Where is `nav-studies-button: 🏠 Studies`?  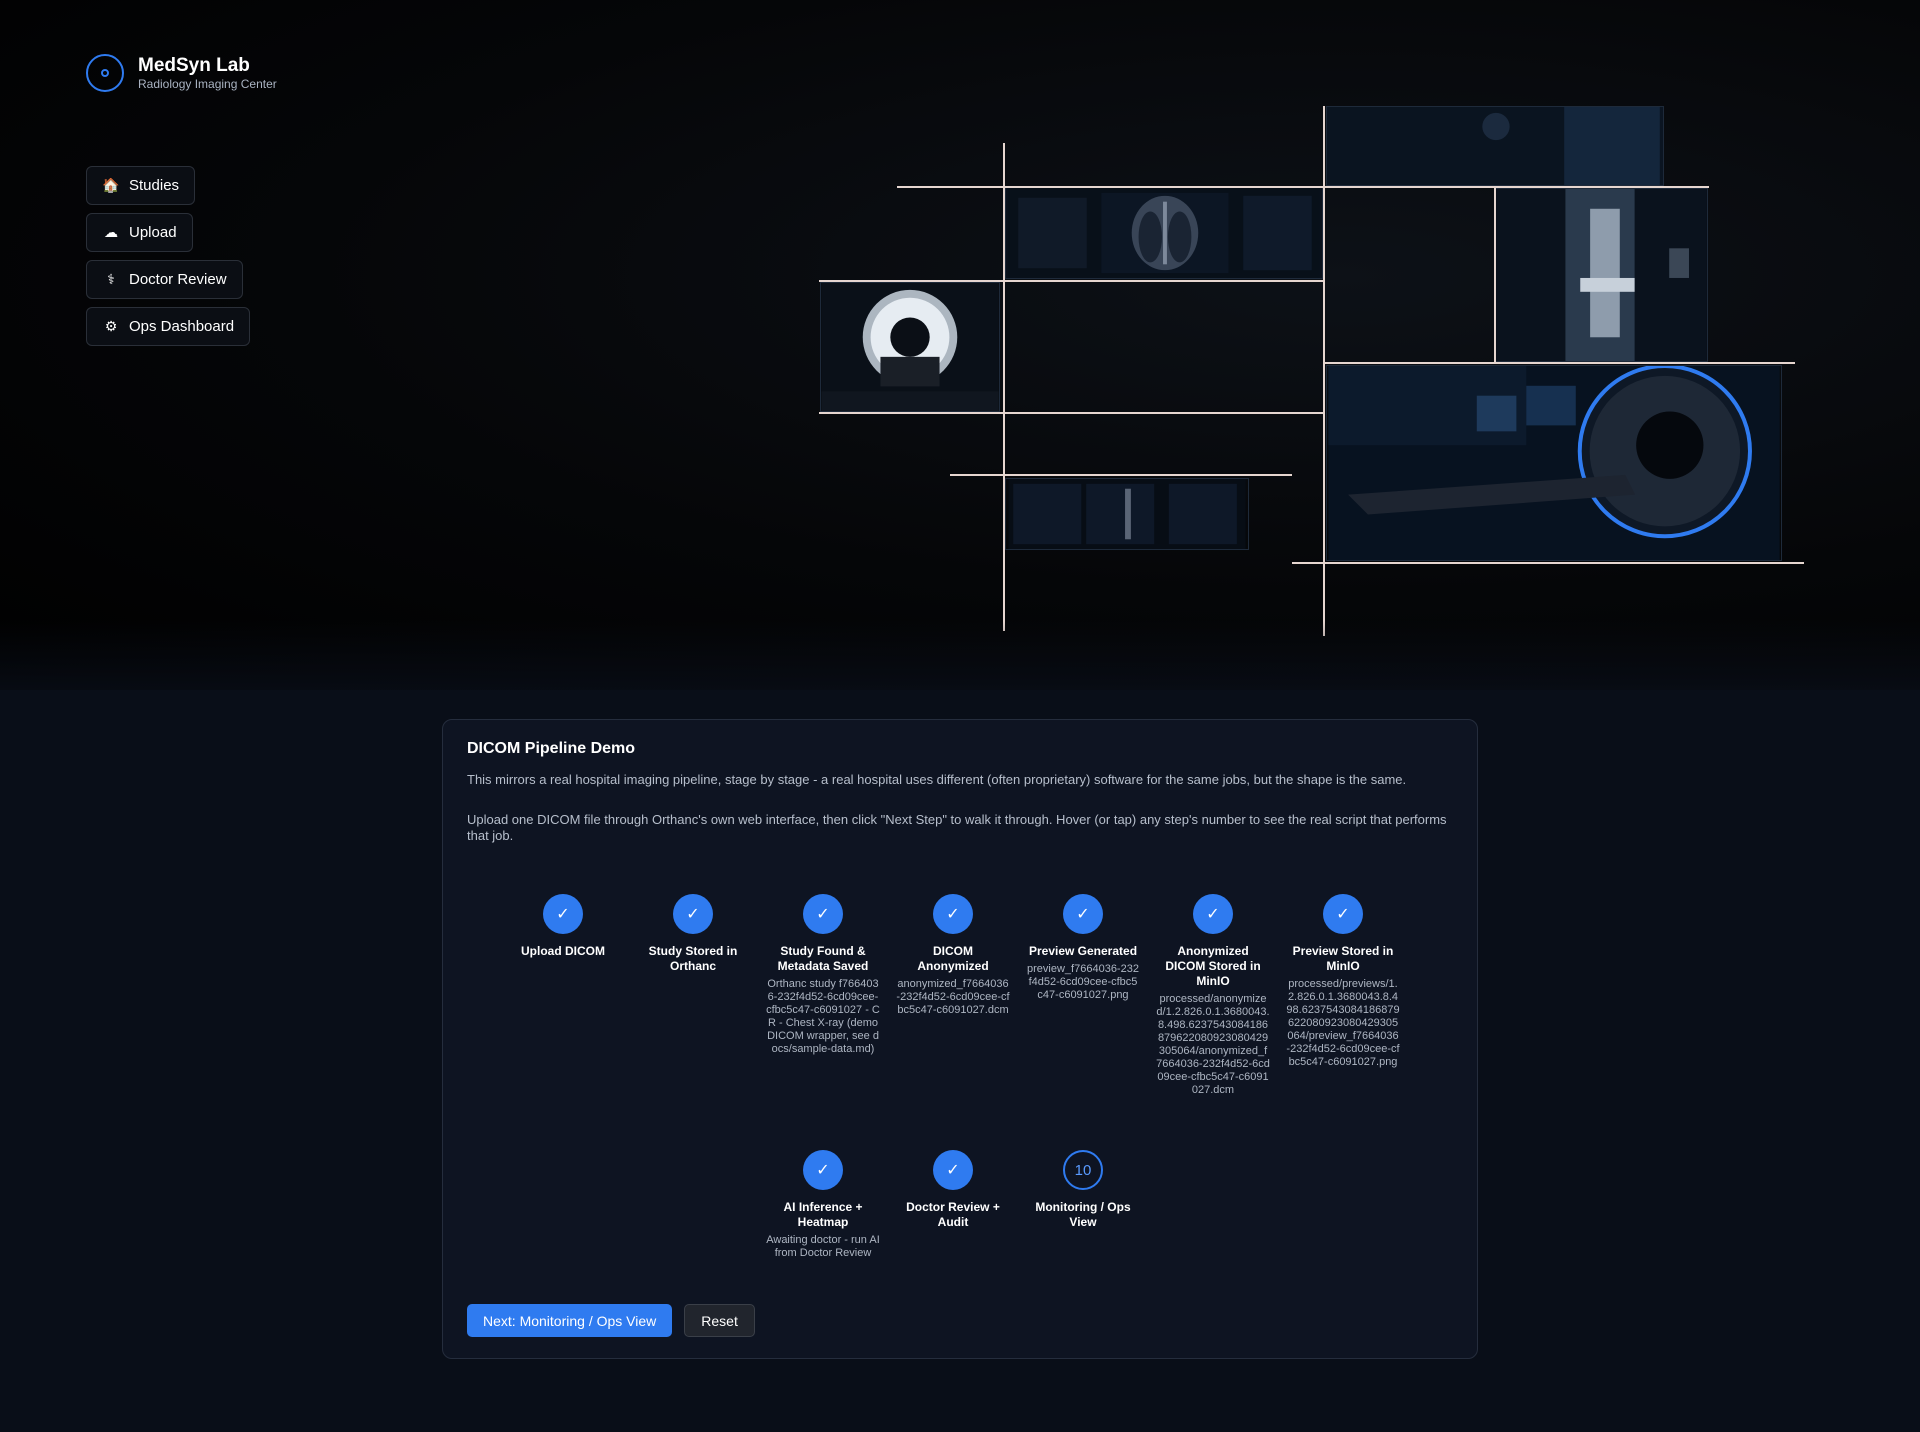
nav-studies-button: 🏠 Studies is located at coordinates (141, 185).